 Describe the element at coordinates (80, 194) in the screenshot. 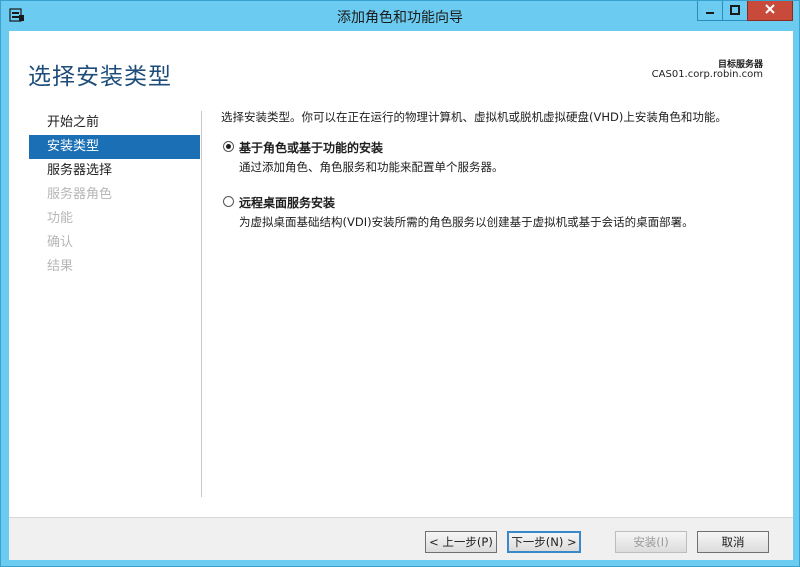

I see `nav-item-server-roles: 服务器角色` at that location.